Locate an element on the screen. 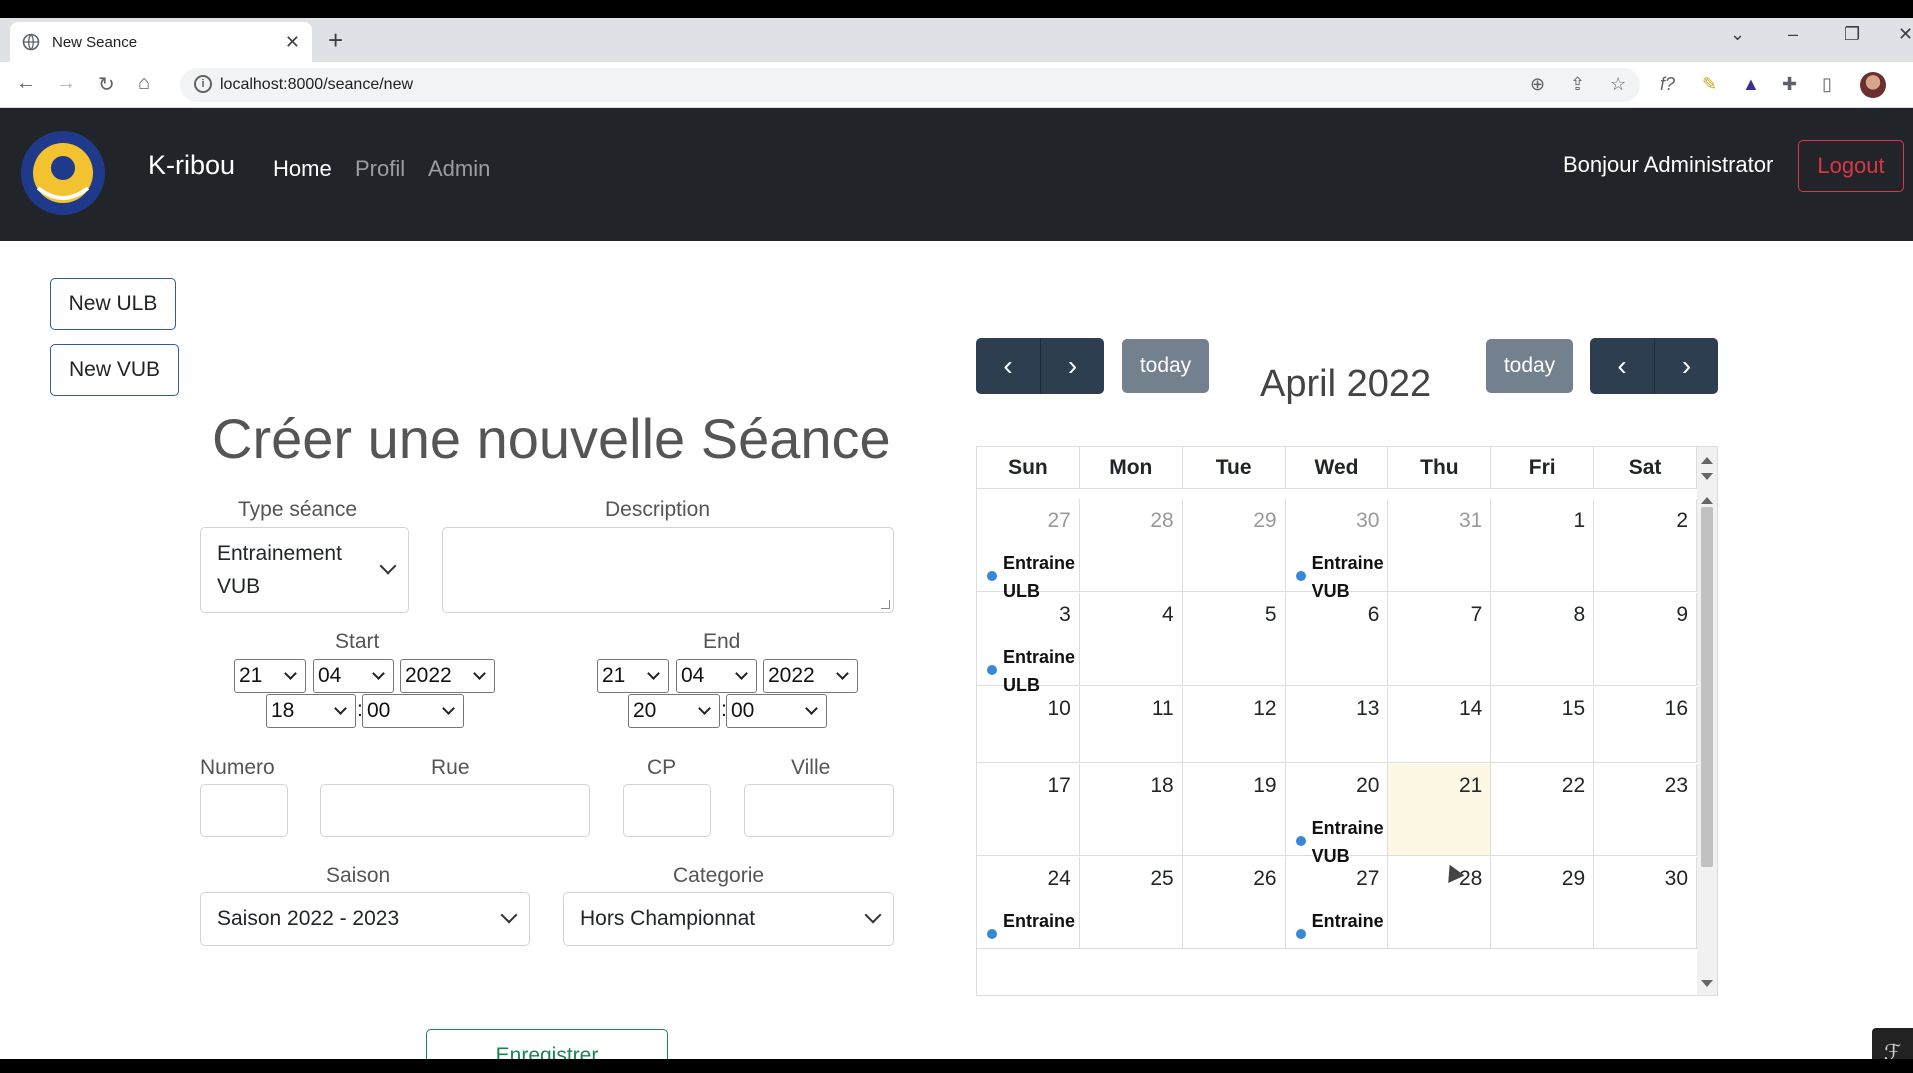  calendar-day-27: 27 Entraine is located at coordinates (1337, 902).